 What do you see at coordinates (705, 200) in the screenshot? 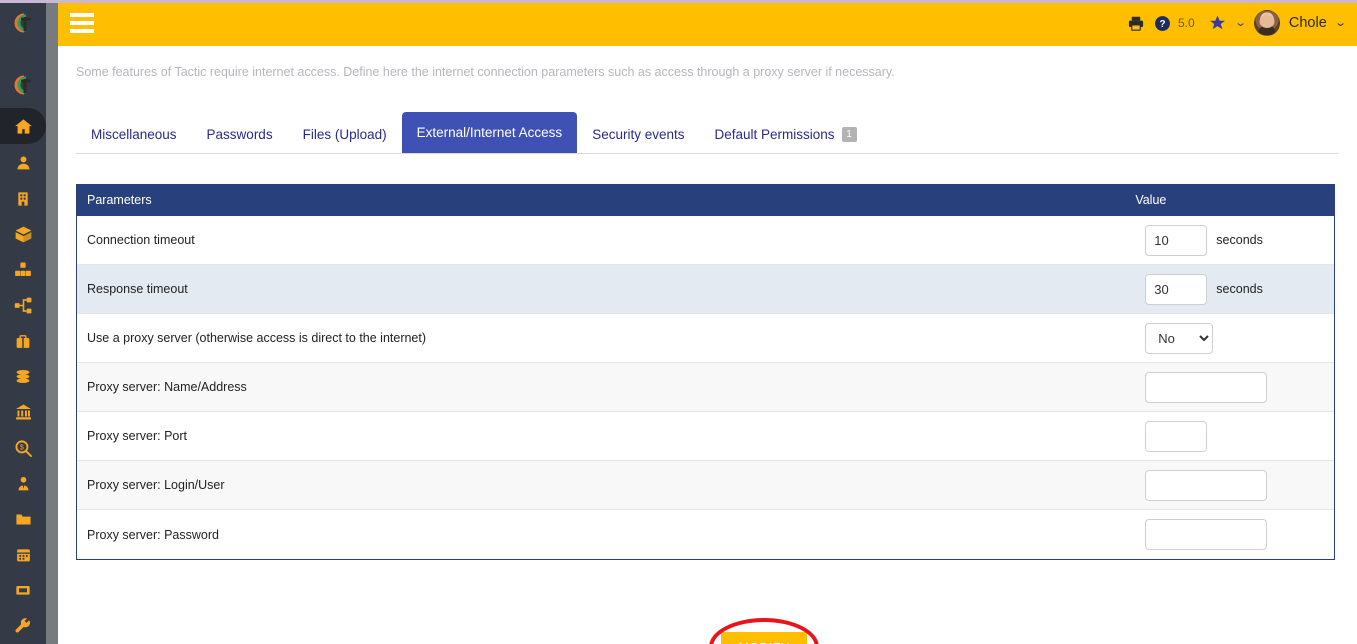
I see `table-header-row: Parameters Value` at bounding box center [705, 200].